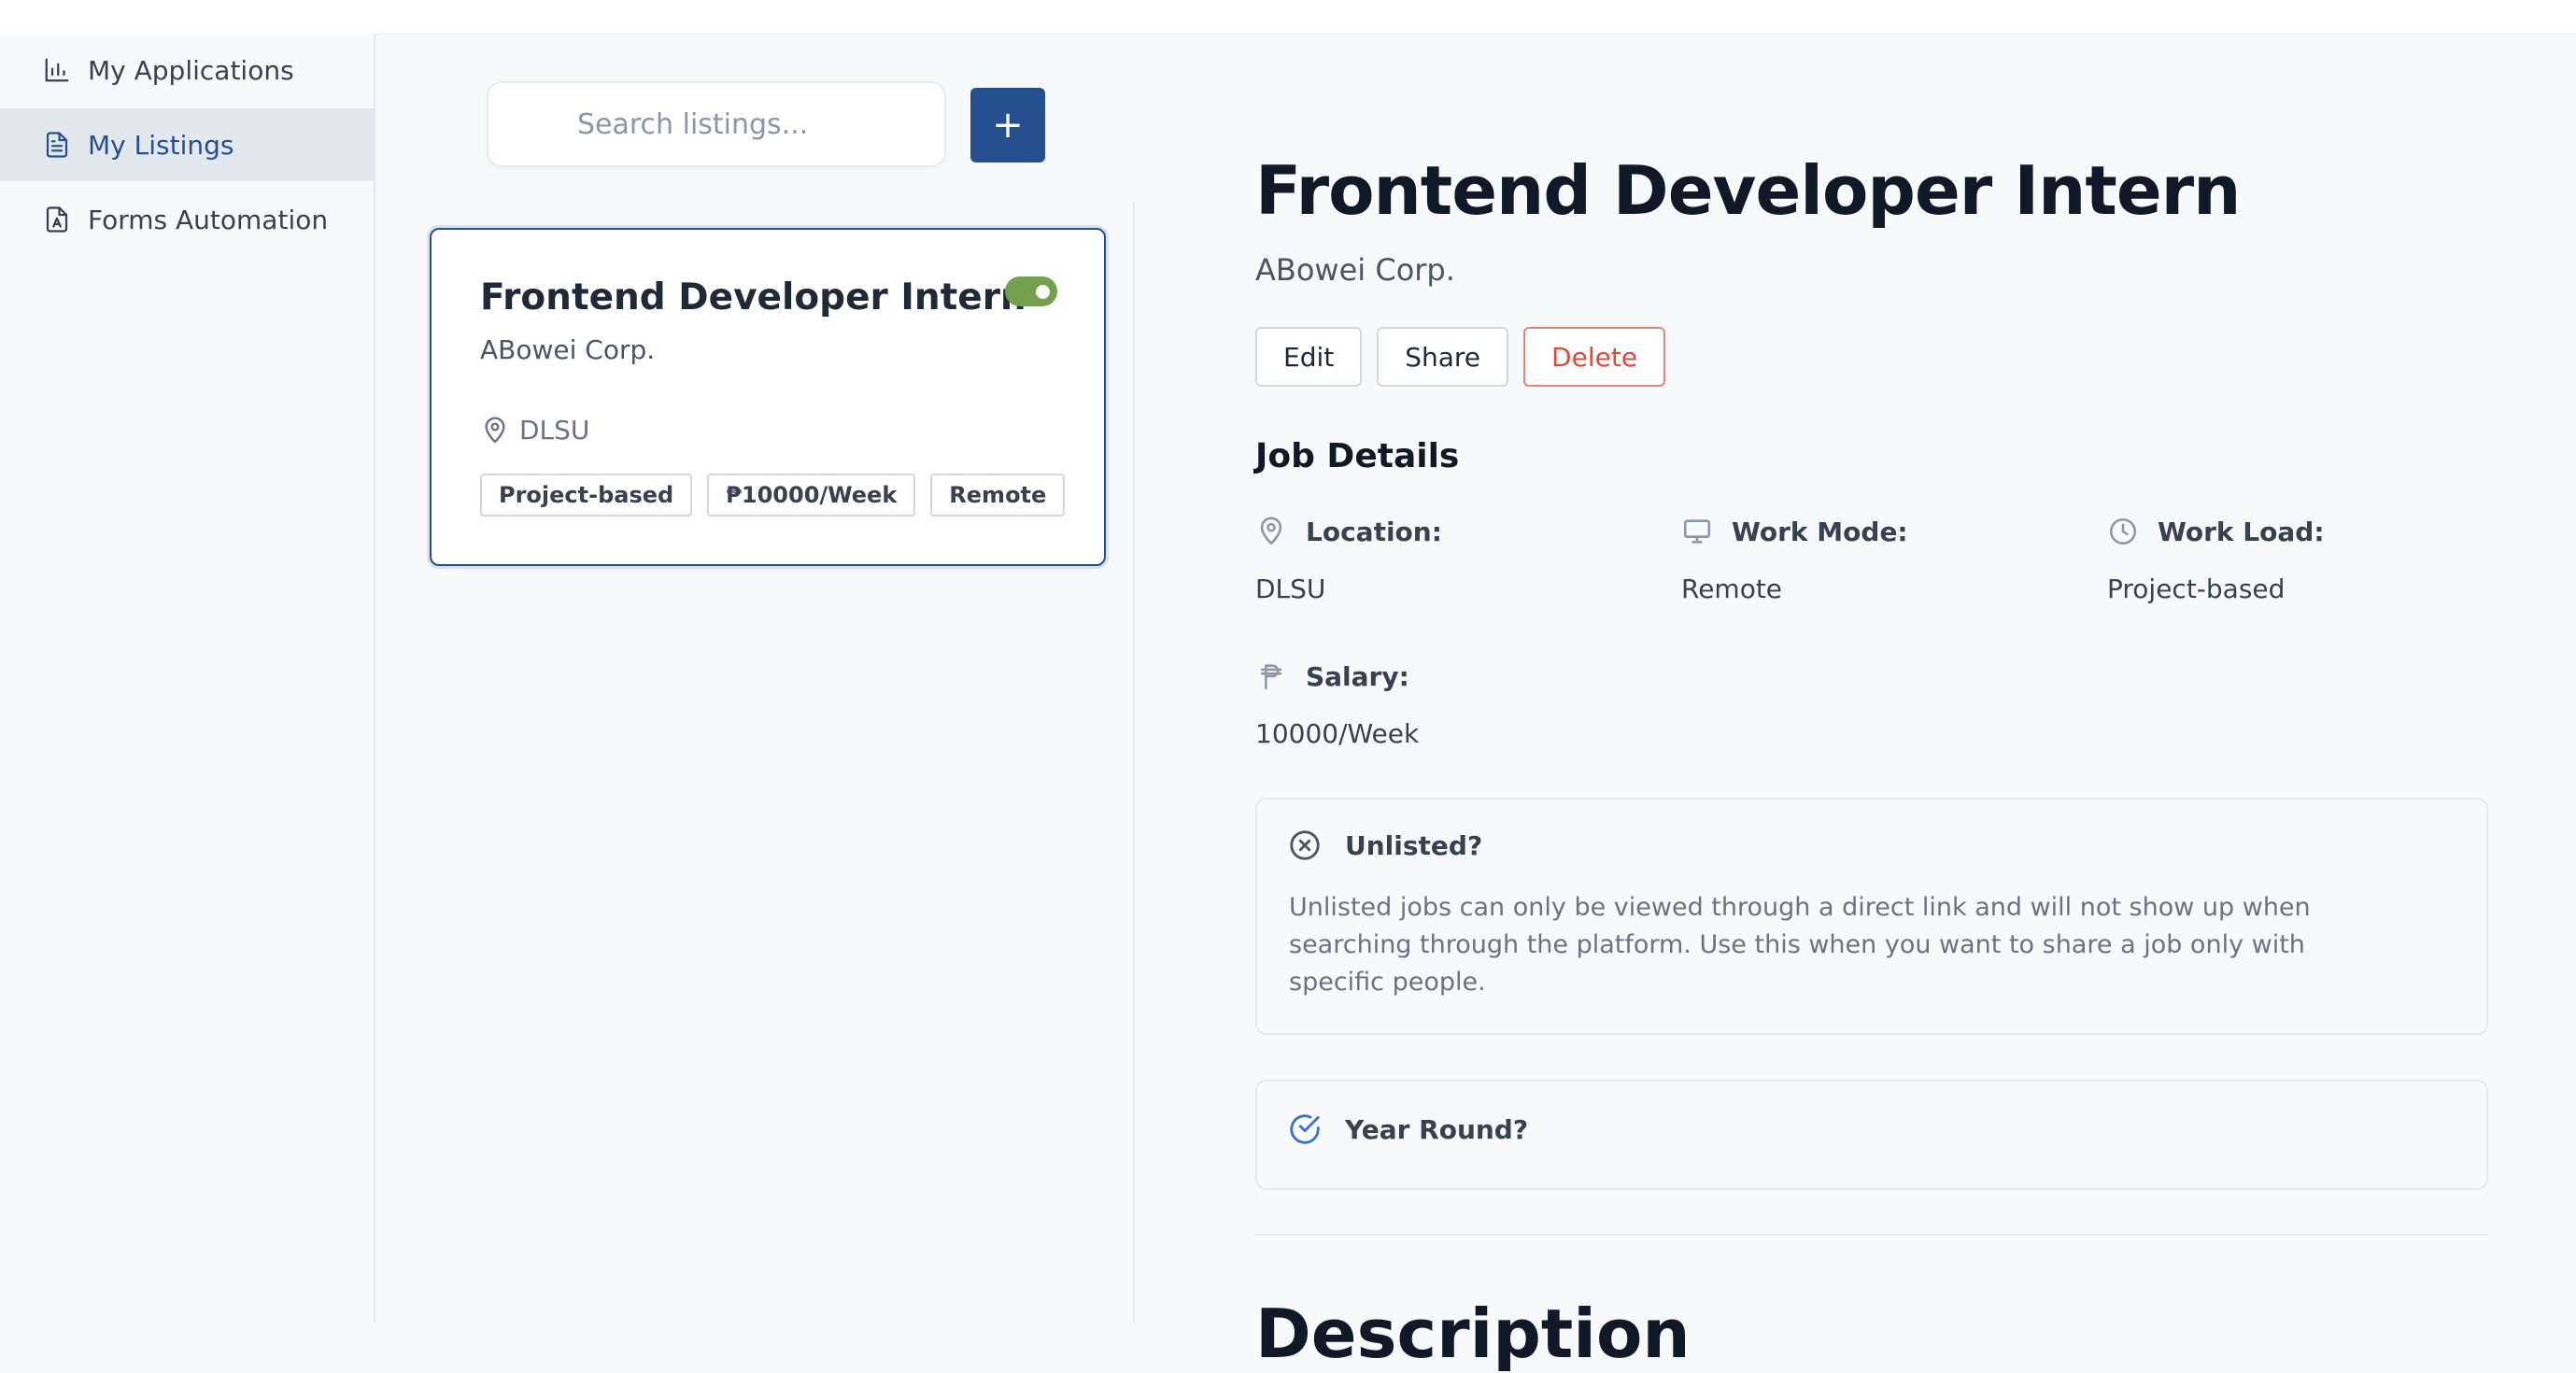  What do you see at coordinates (2196, 588) in the screenshot?
I see `field-value: Project-based` at bounding box center [2196, 588].